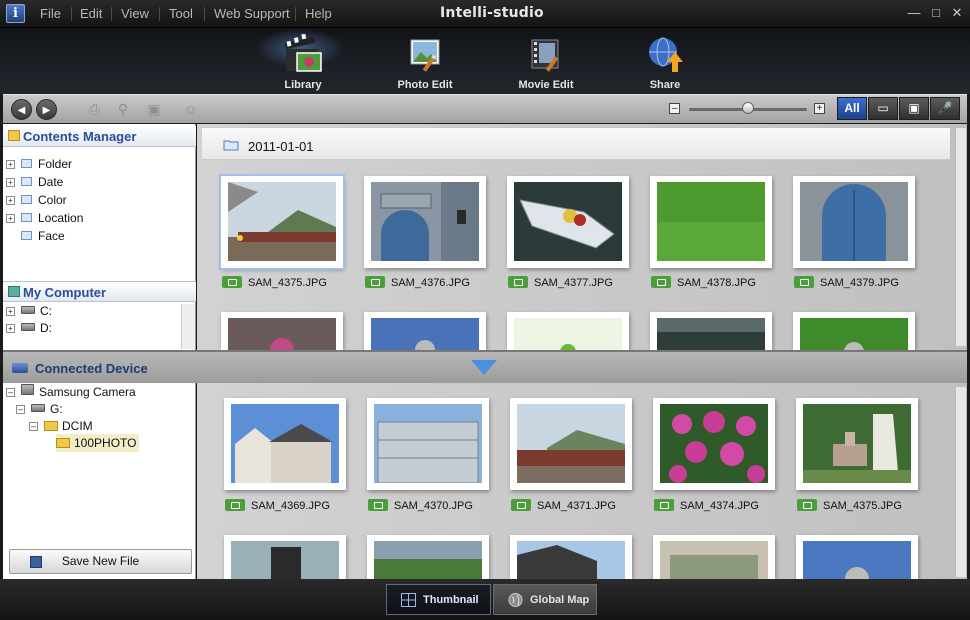 This screenshot has width=970, height=620. What do you see at coordinates (34, 182) in the screenshot?
I see `tree-item-date: + Date` at bounding box center [34, 182].